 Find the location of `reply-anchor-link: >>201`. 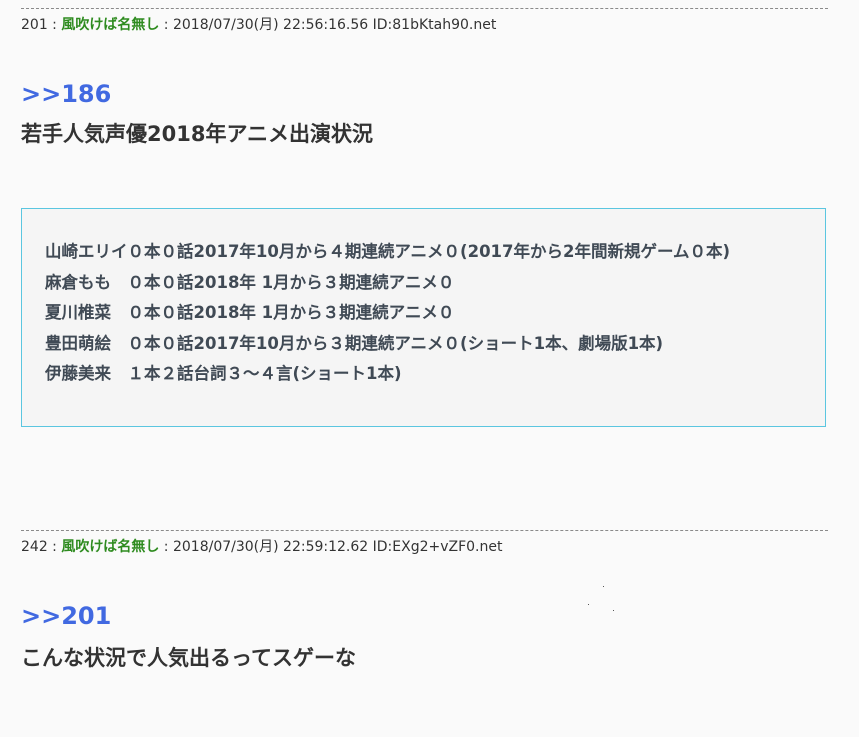

reply-anchor-link: >>201 is located at coordinates (66, 616).